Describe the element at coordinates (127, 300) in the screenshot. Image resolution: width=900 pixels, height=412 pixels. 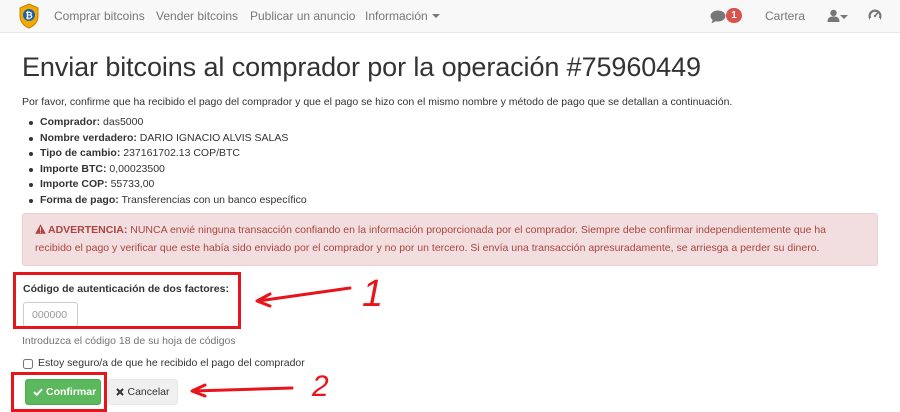
I see `annotation-highlight-twofa` at that location.